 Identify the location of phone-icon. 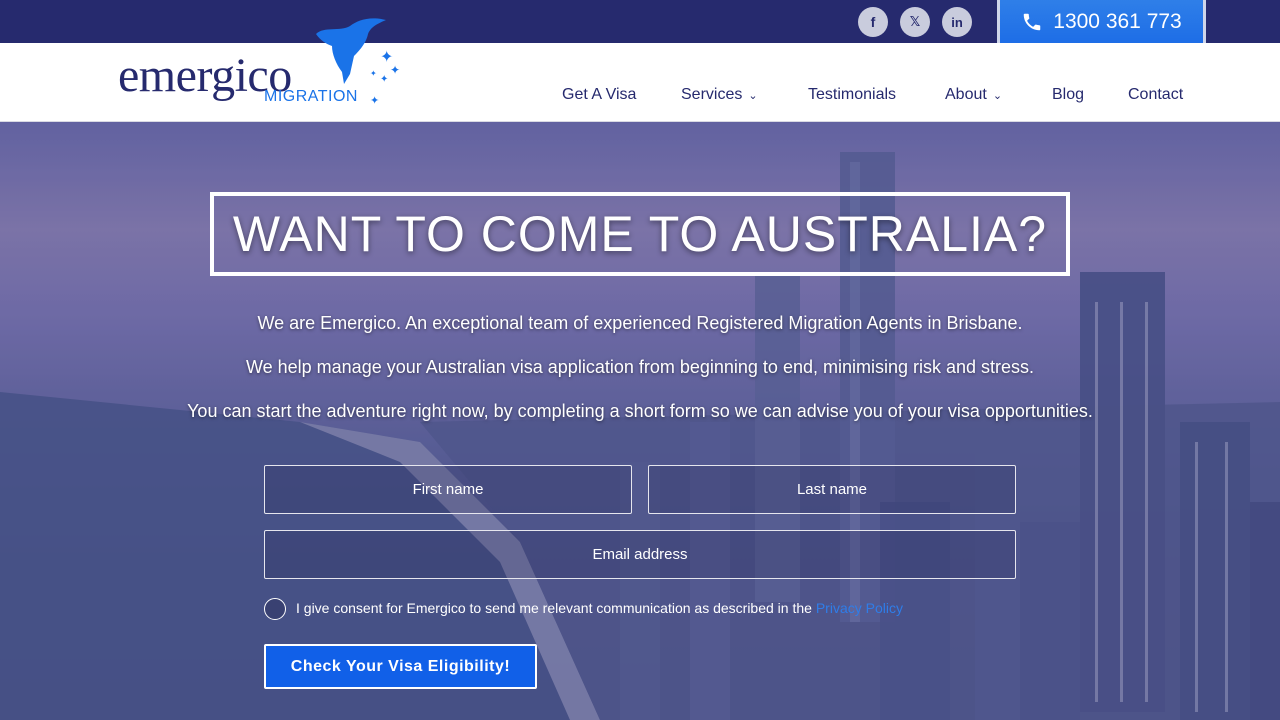
(1032, 22).